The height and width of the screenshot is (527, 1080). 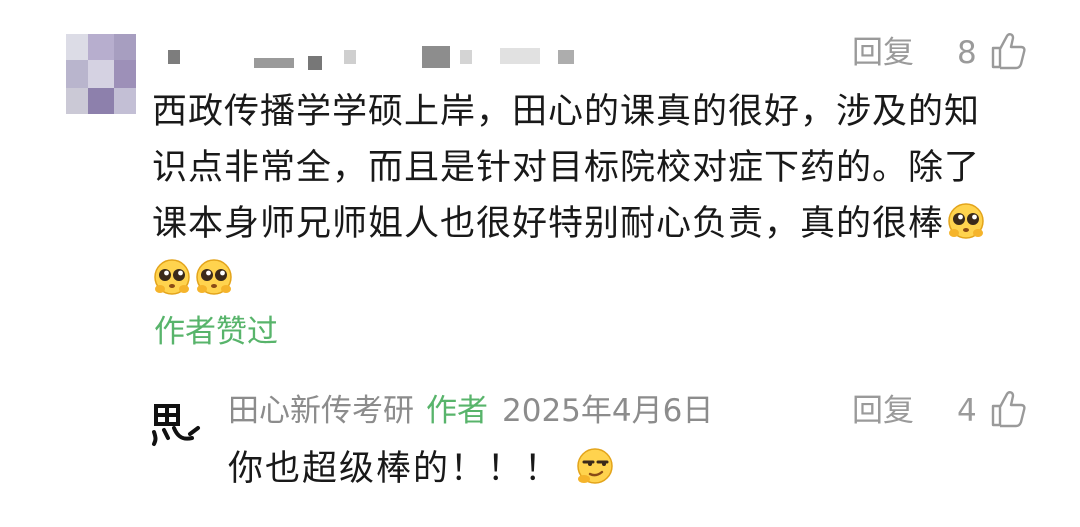 What do you see at coordinates (566, 112) in the screenshot?
I see `comment-line: 西政传播学学硕上岸，田心的课真的很好，涉及的知` at bounding box center [566, 112].